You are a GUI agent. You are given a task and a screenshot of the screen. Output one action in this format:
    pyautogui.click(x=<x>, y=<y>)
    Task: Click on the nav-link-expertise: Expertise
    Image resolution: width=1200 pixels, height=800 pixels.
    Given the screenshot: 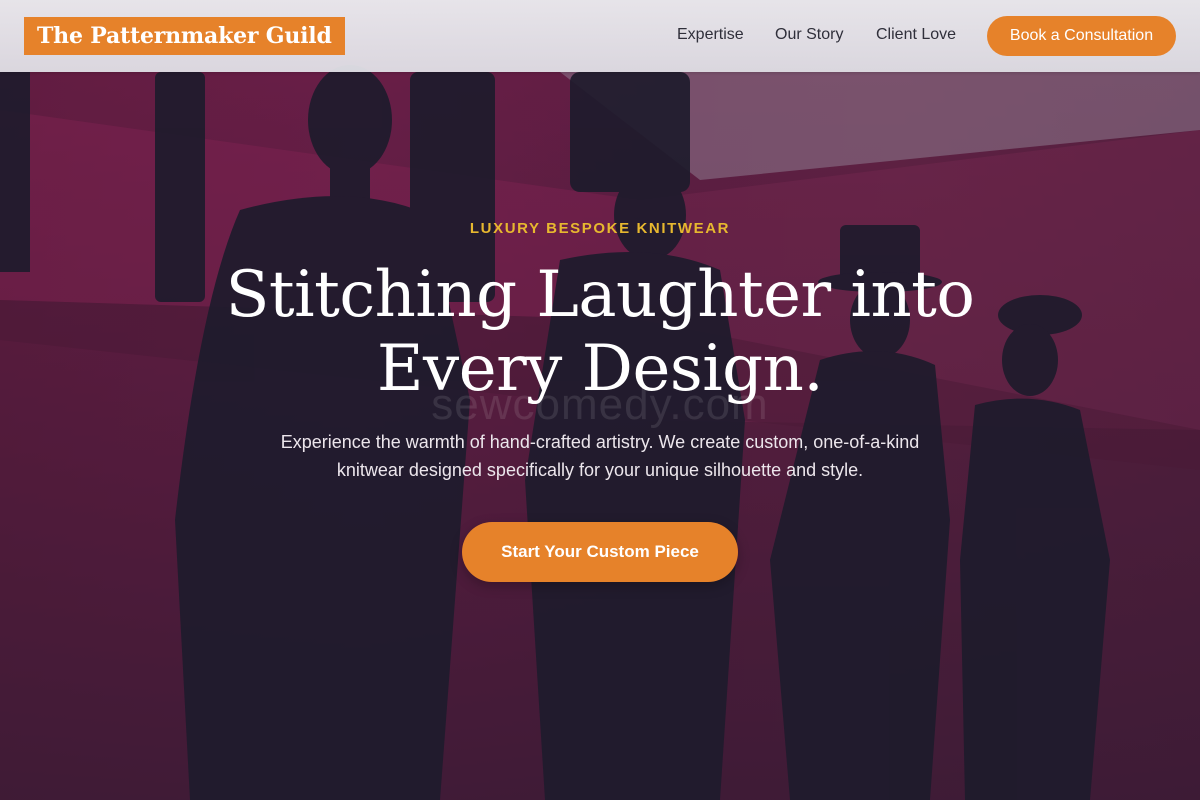 What is the action you would take?
    pyautogui.click(x=710, y=35)
    